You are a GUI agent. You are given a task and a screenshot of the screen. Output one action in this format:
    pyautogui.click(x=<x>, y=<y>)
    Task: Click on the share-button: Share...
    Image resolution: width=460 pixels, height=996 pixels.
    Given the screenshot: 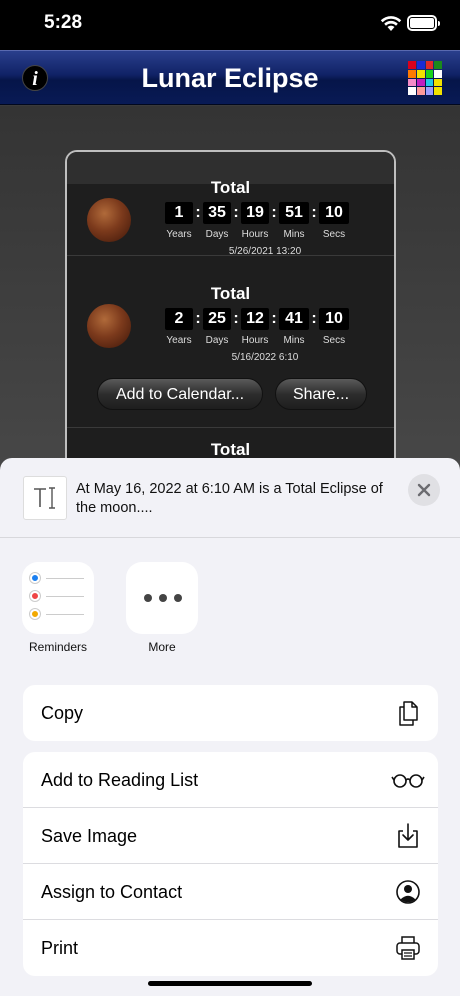 What is the action you would take?
    pyautogui.click(x=321, y=394)
    